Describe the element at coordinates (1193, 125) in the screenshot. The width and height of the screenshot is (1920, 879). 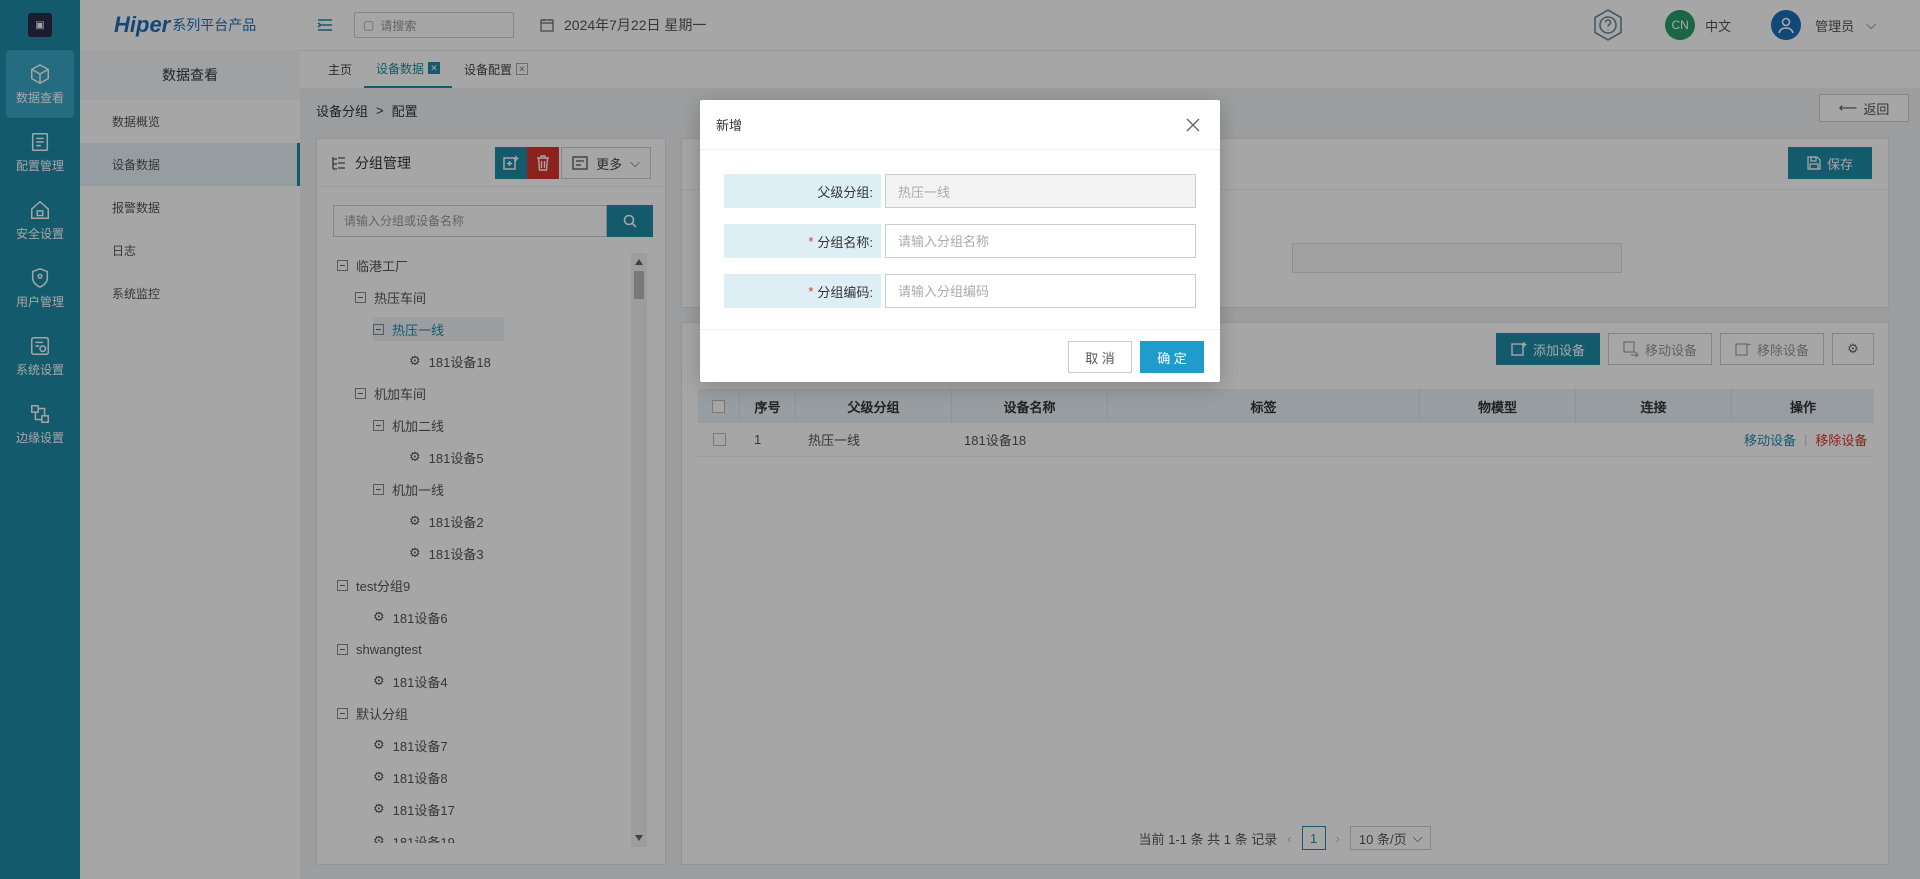
I see `close-icon` at that location.